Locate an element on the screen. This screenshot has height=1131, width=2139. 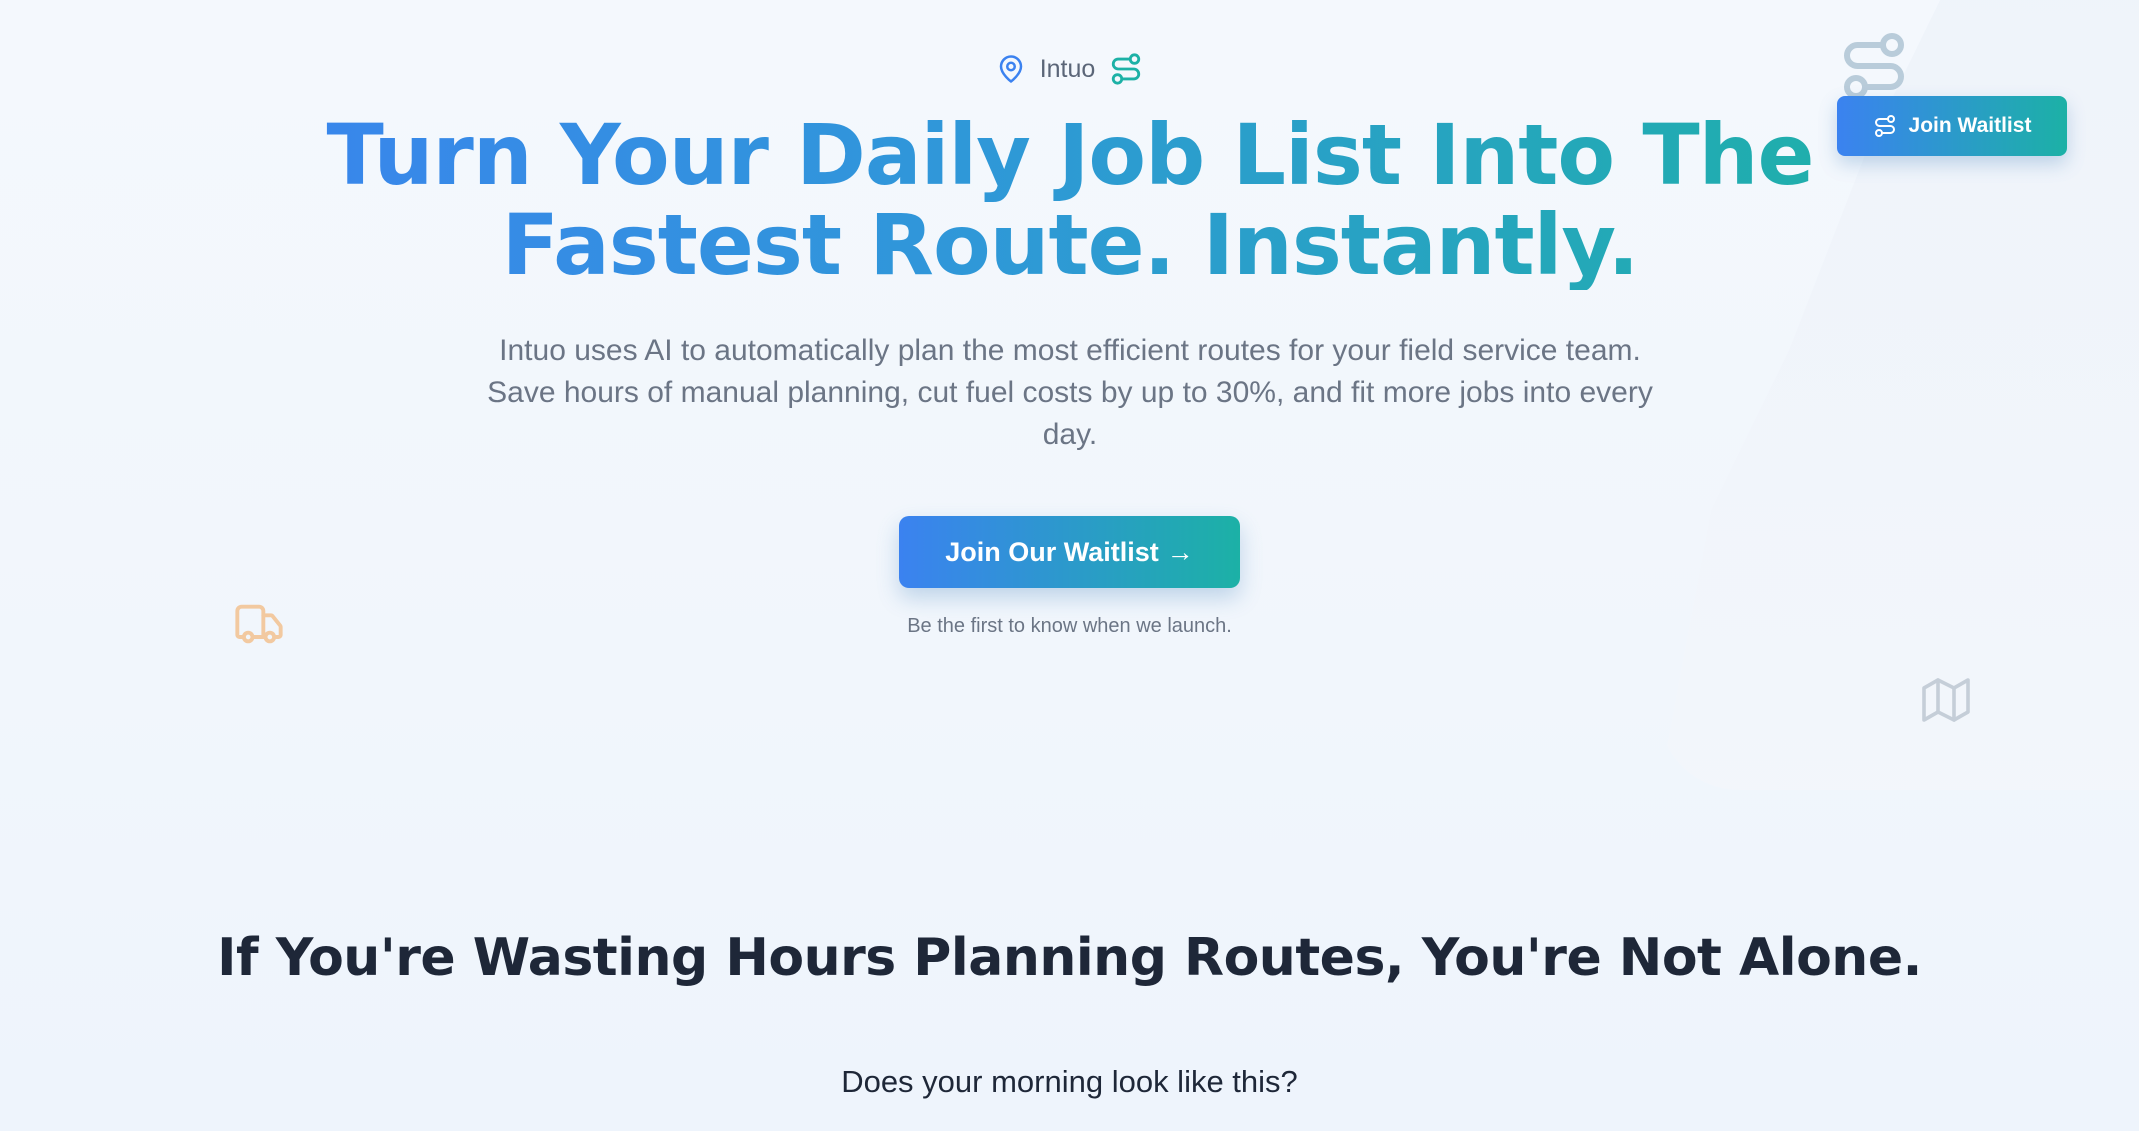
cta-note: Be the first to know when we launch. is located at coordinates (1069, 626).